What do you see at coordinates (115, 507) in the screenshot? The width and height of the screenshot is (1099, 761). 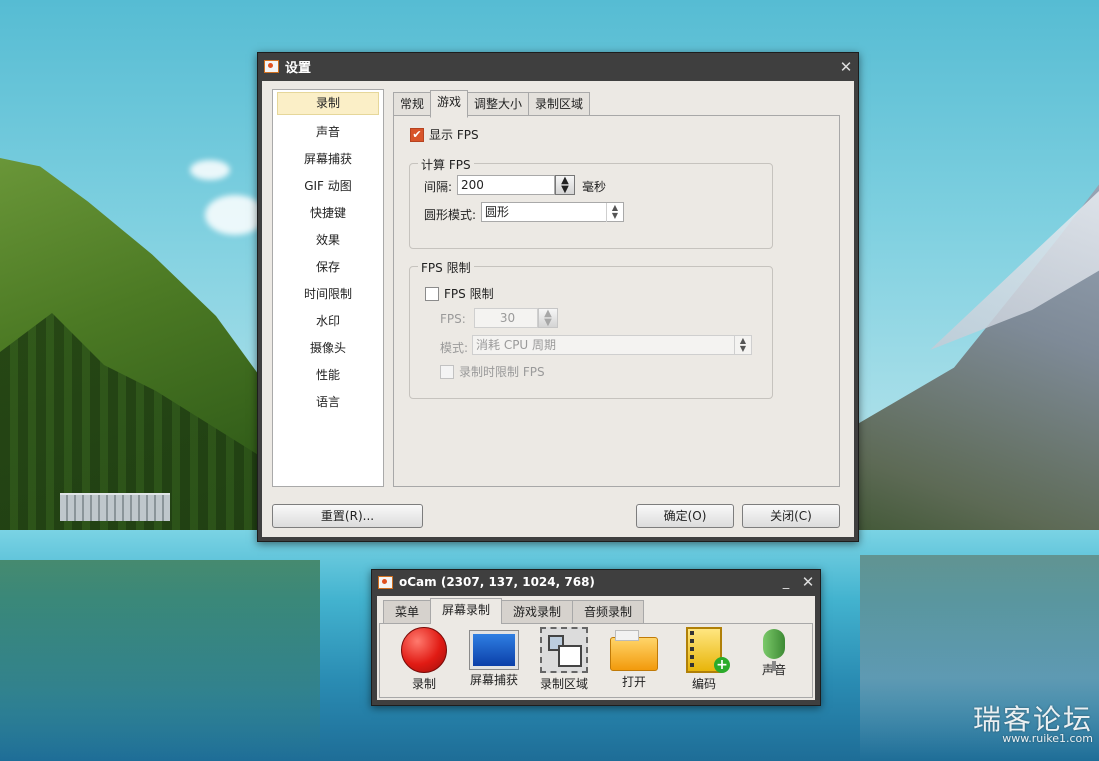 I see `wallpaper-bridge` at bounding box center [115, 507].